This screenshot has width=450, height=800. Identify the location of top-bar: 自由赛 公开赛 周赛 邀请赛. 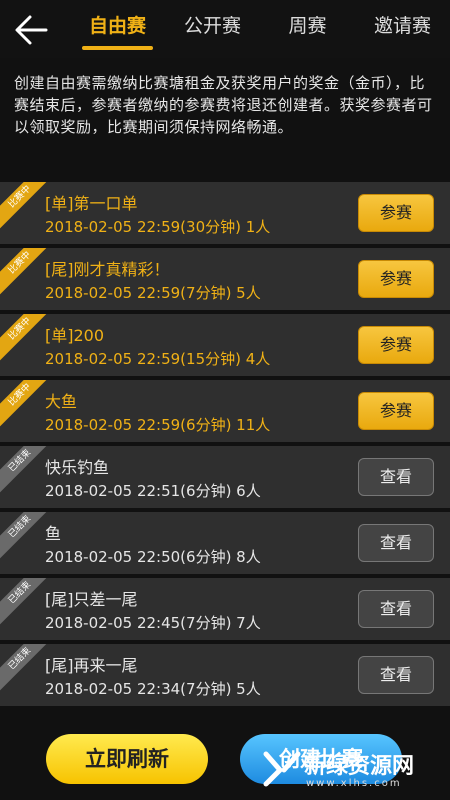
(225, 29).